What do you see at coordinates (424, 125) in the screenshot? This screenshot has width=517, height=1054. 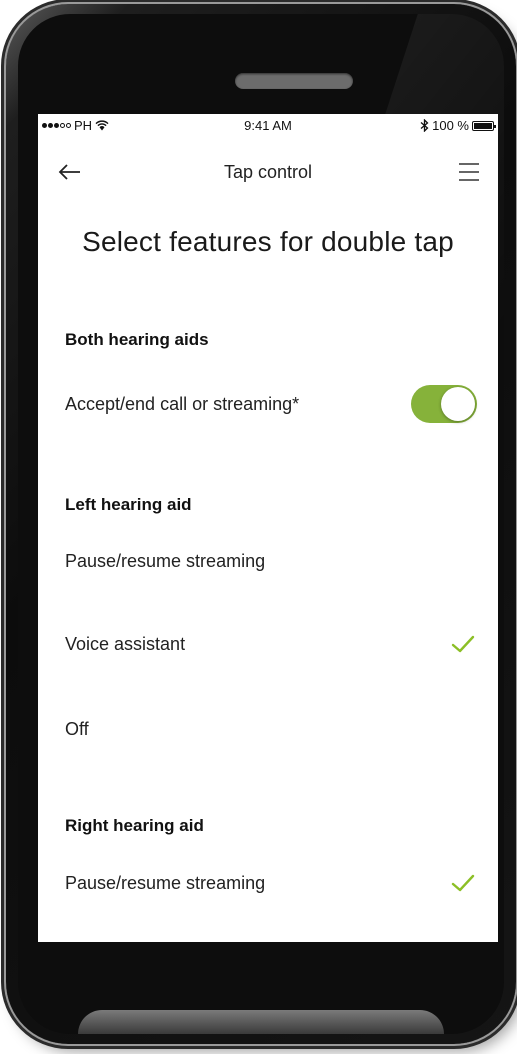 I see `bluetooth-icon` at bounding box center [424, 125].